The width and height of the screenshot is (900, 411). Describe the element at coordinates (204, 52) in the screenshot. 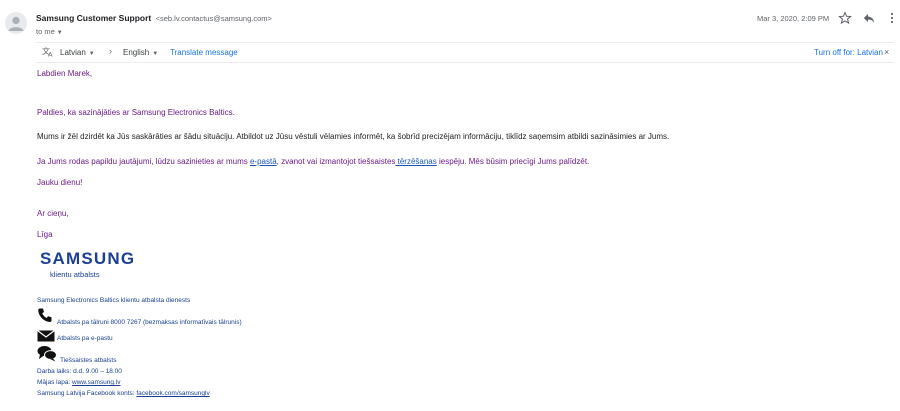

I see `translate-message-link: Translate message` at that location.